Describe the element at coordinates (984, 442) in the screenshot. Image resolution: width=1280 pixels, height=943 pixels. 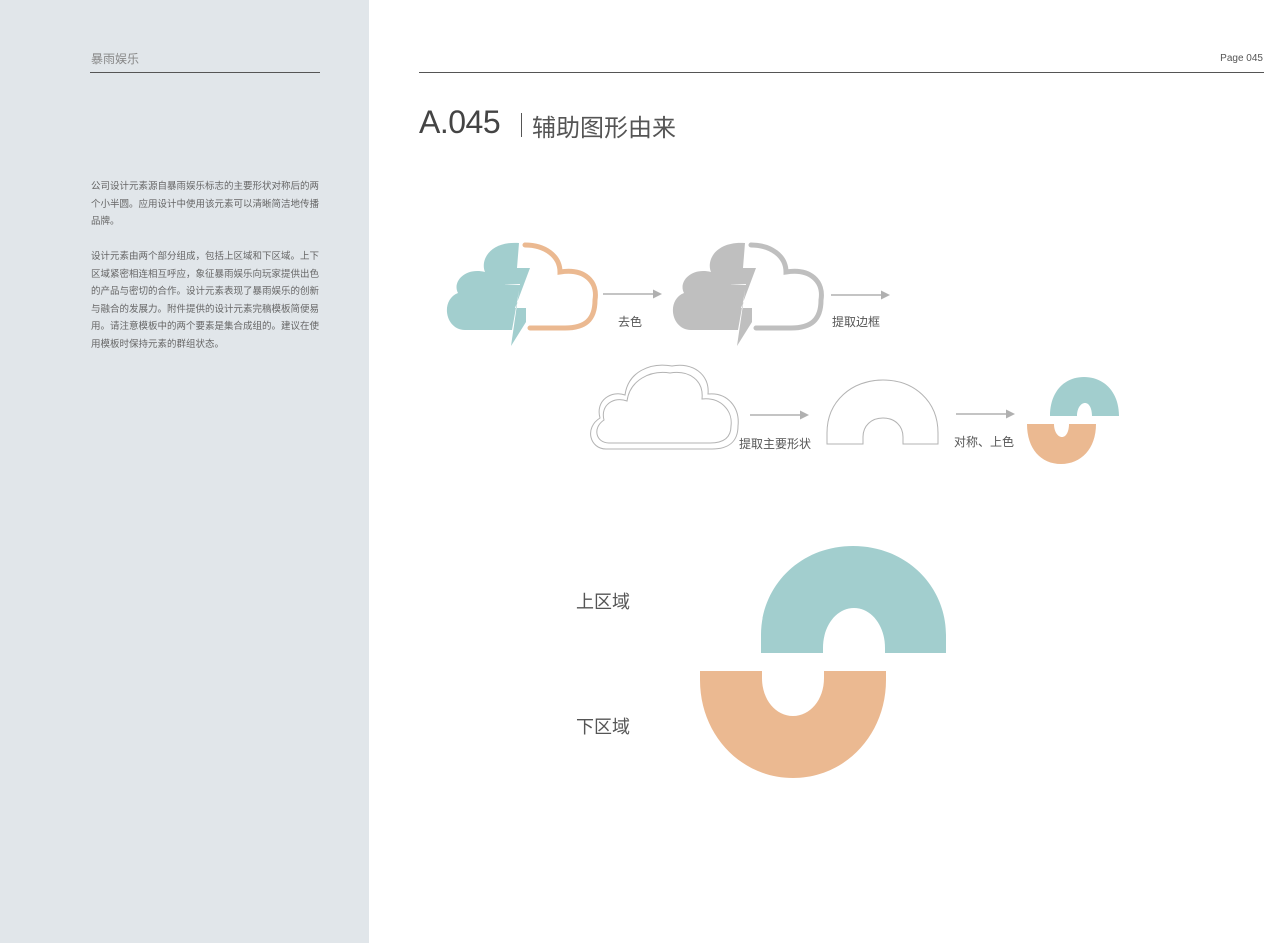
I see `step-label-mirror-color: 对称、上色` at that location.